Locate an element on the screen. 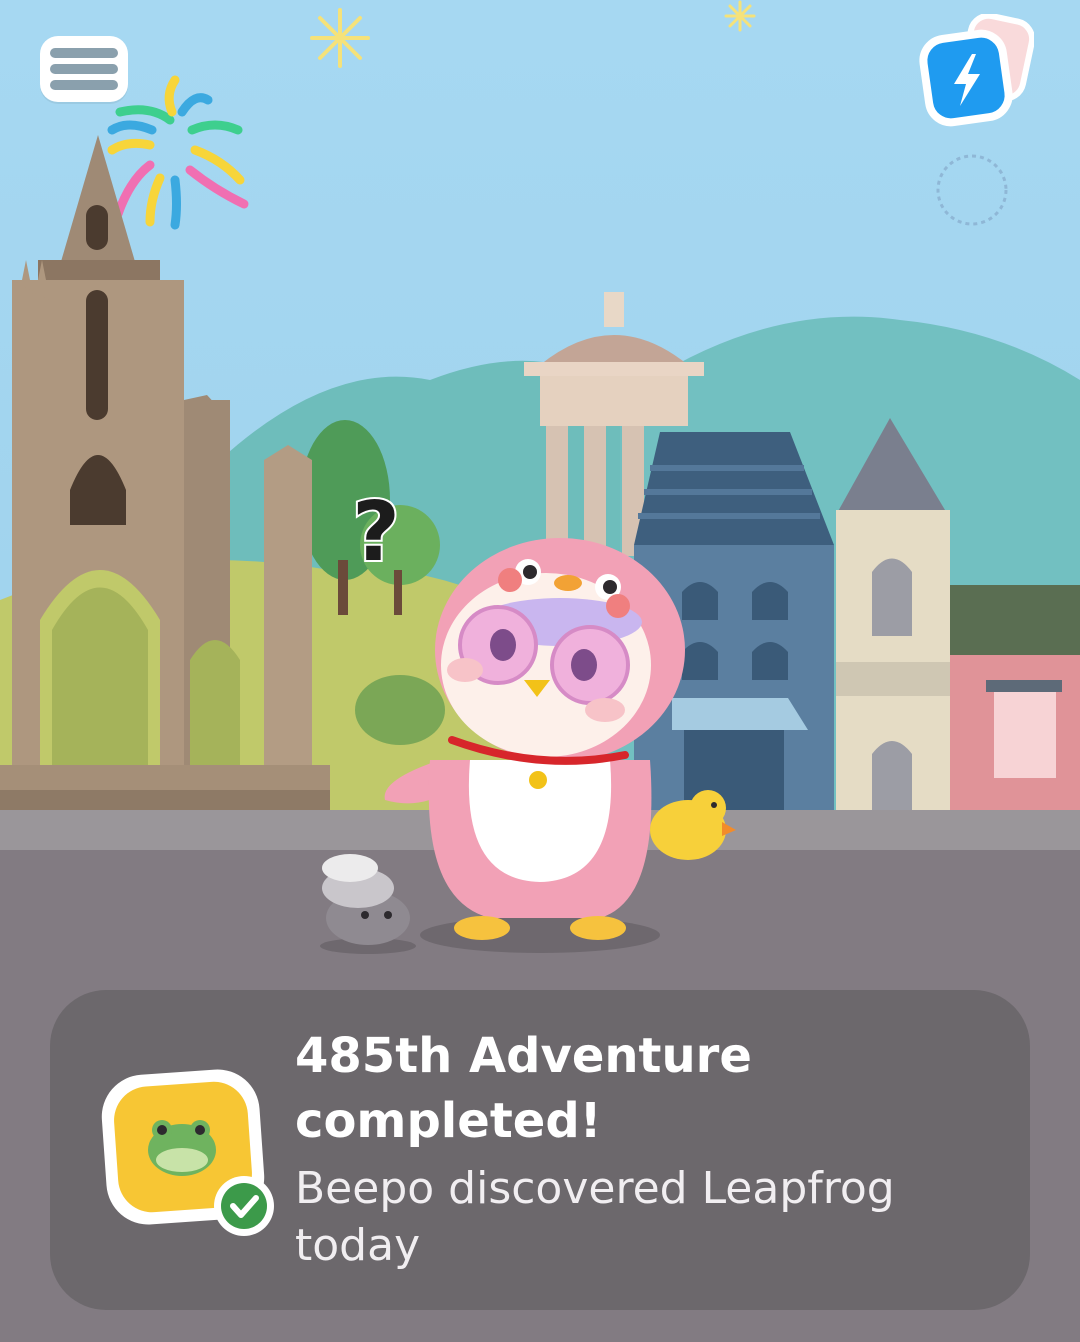 This screenshot has height=1342, width=1080. firework-star-icon is located at coordinates (340, 38).